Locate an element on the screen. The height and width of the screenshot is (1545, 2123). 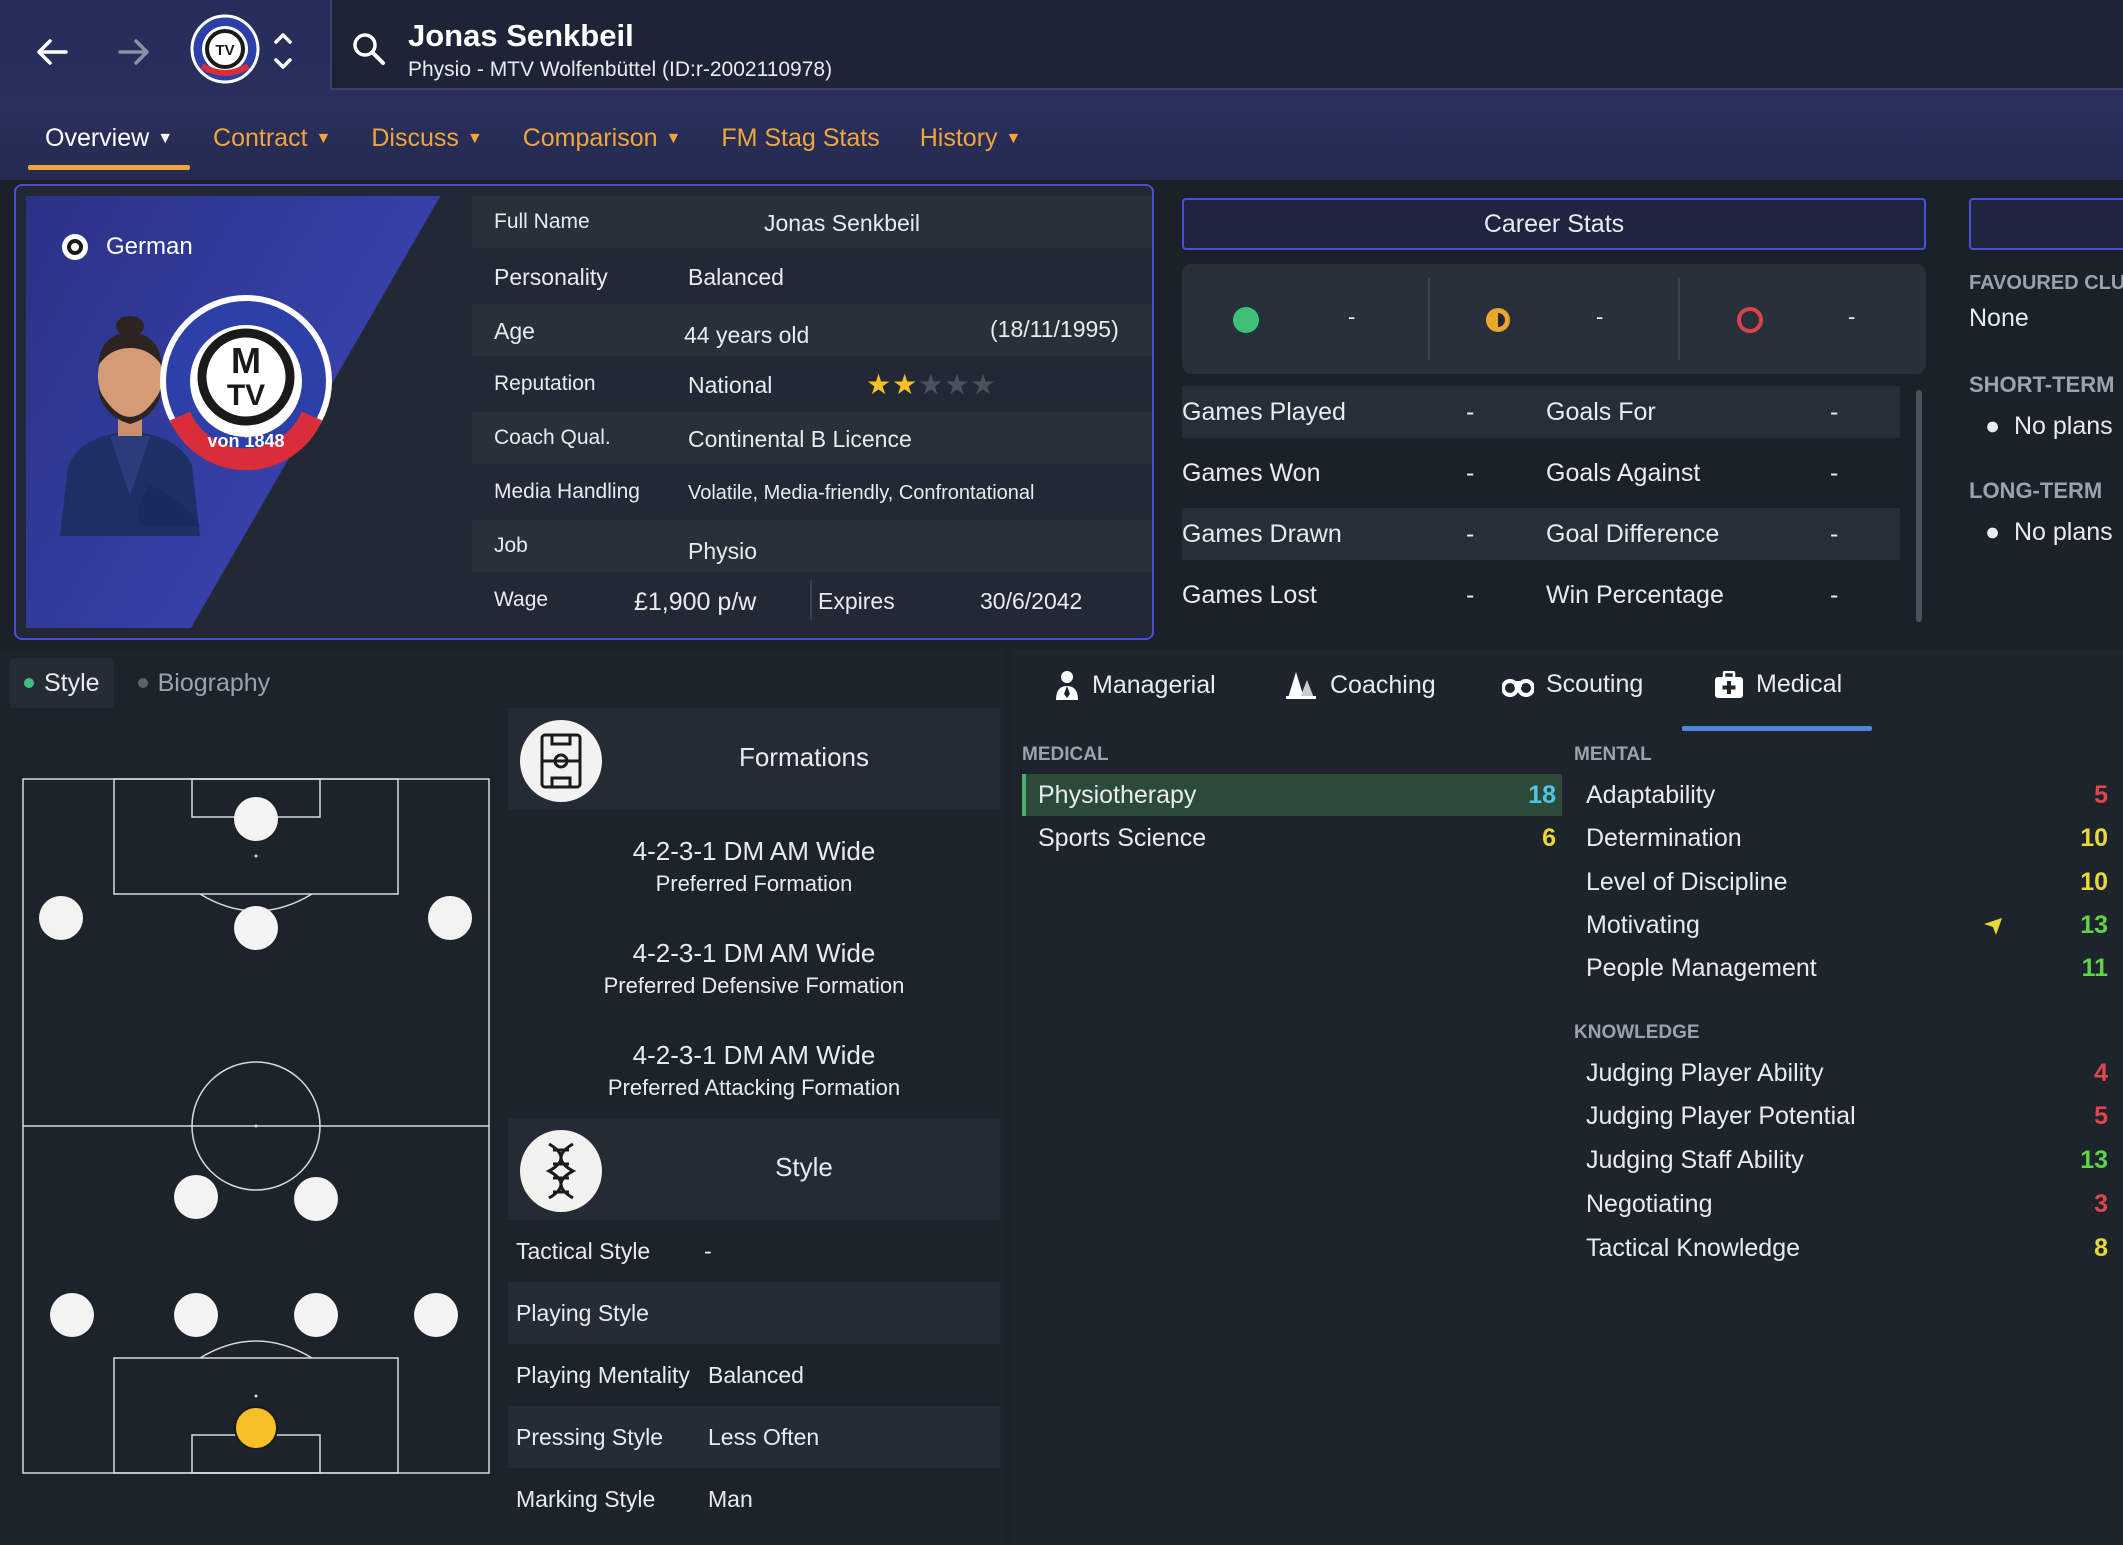
tab-label: FM Stag Stats is located at coordinates (800, 138).